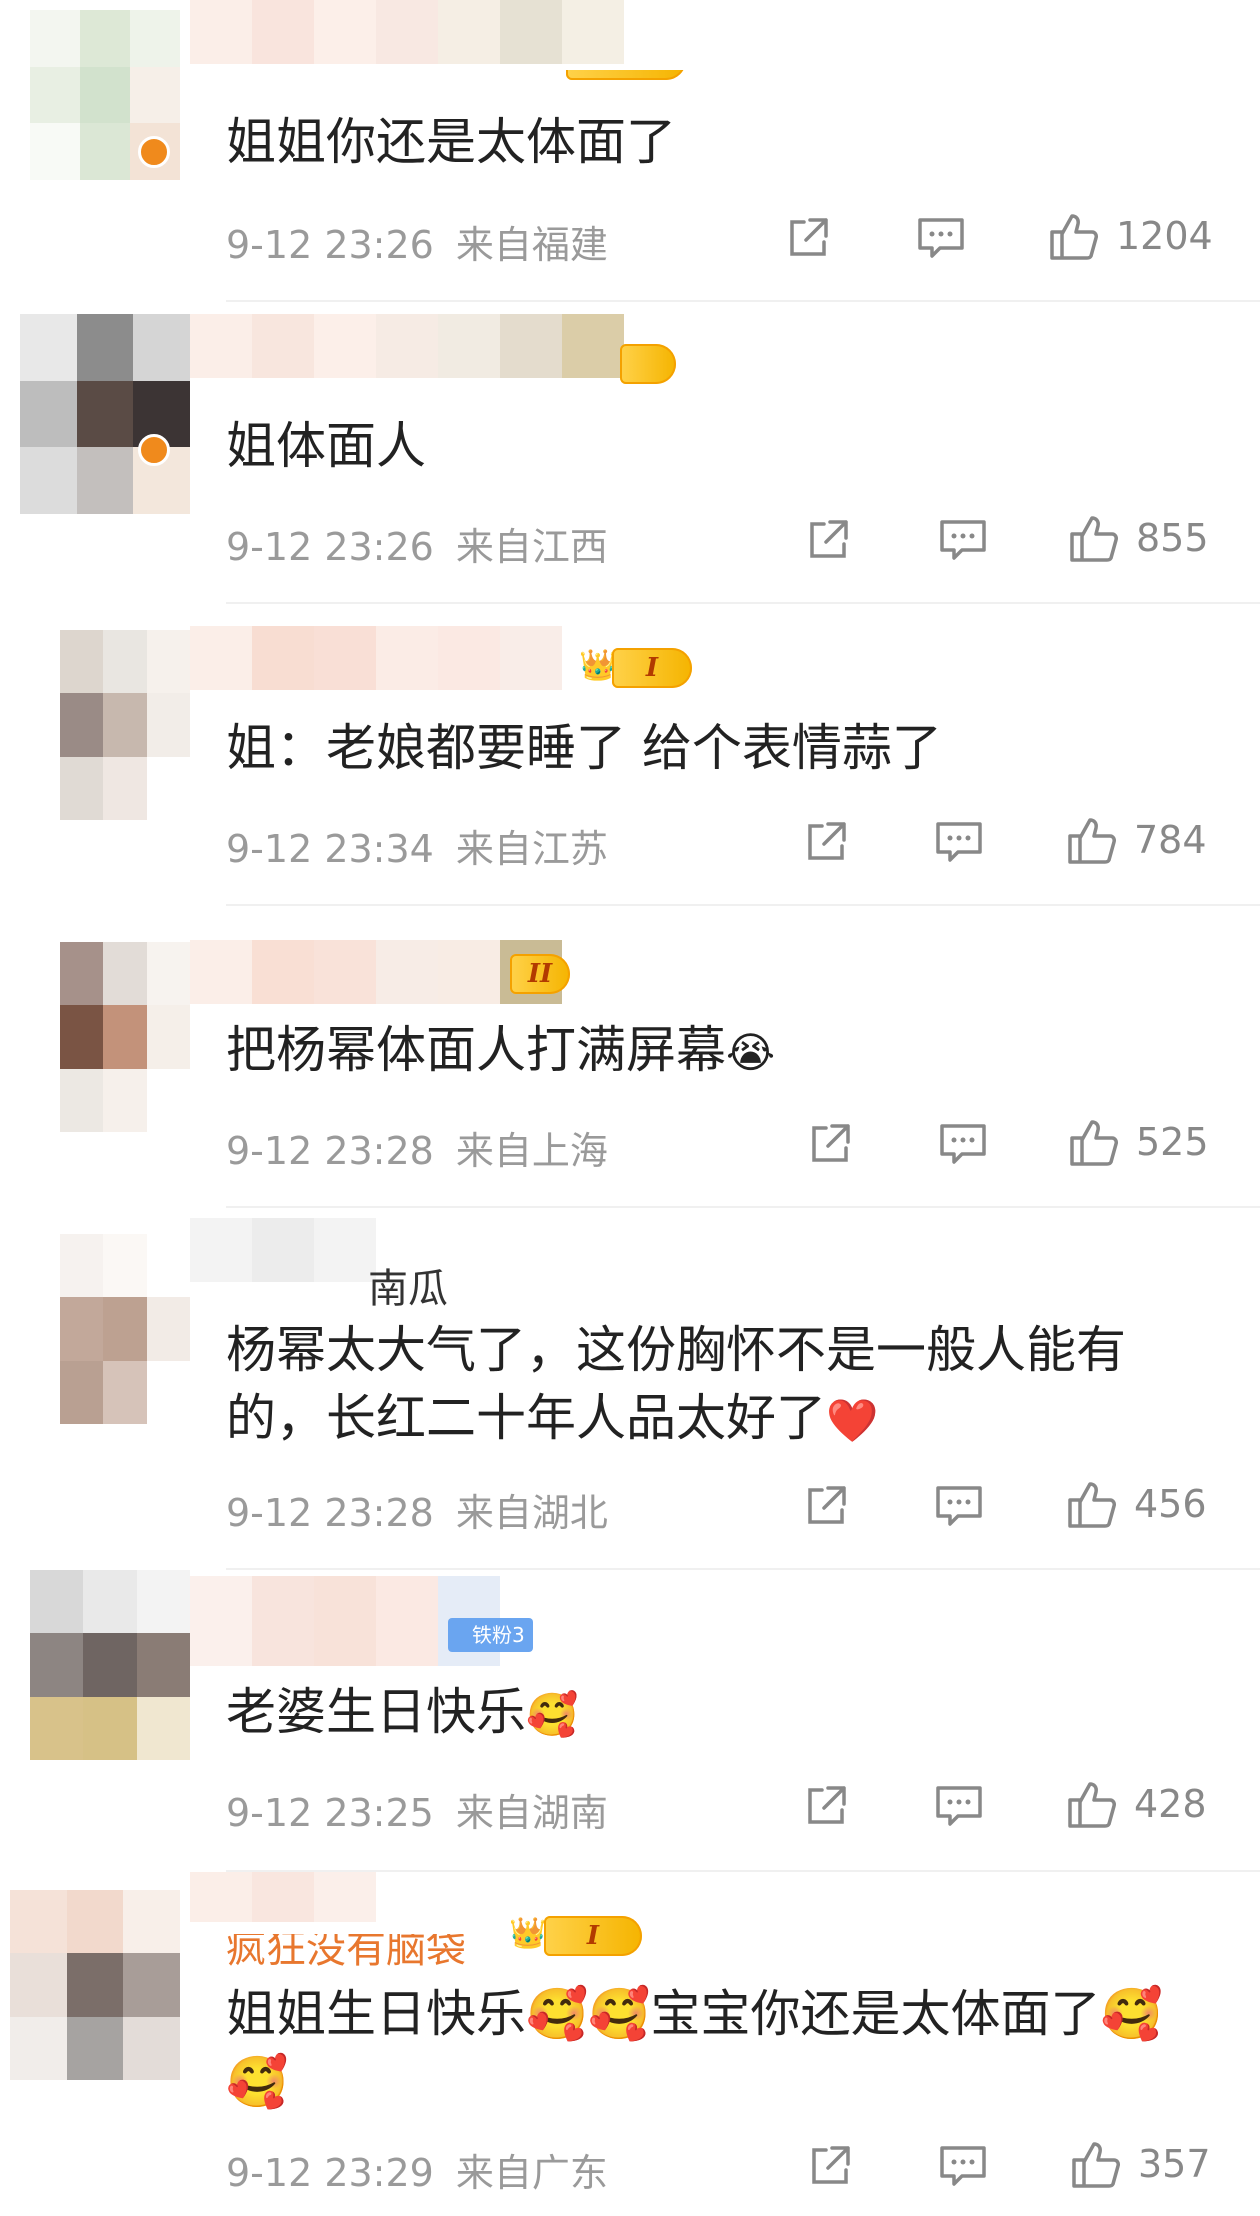  What do you see at coordinates (852, 1420) in the screenshot?
I see `heart-emoji: ❤️` at bounding box center [852, 1420].